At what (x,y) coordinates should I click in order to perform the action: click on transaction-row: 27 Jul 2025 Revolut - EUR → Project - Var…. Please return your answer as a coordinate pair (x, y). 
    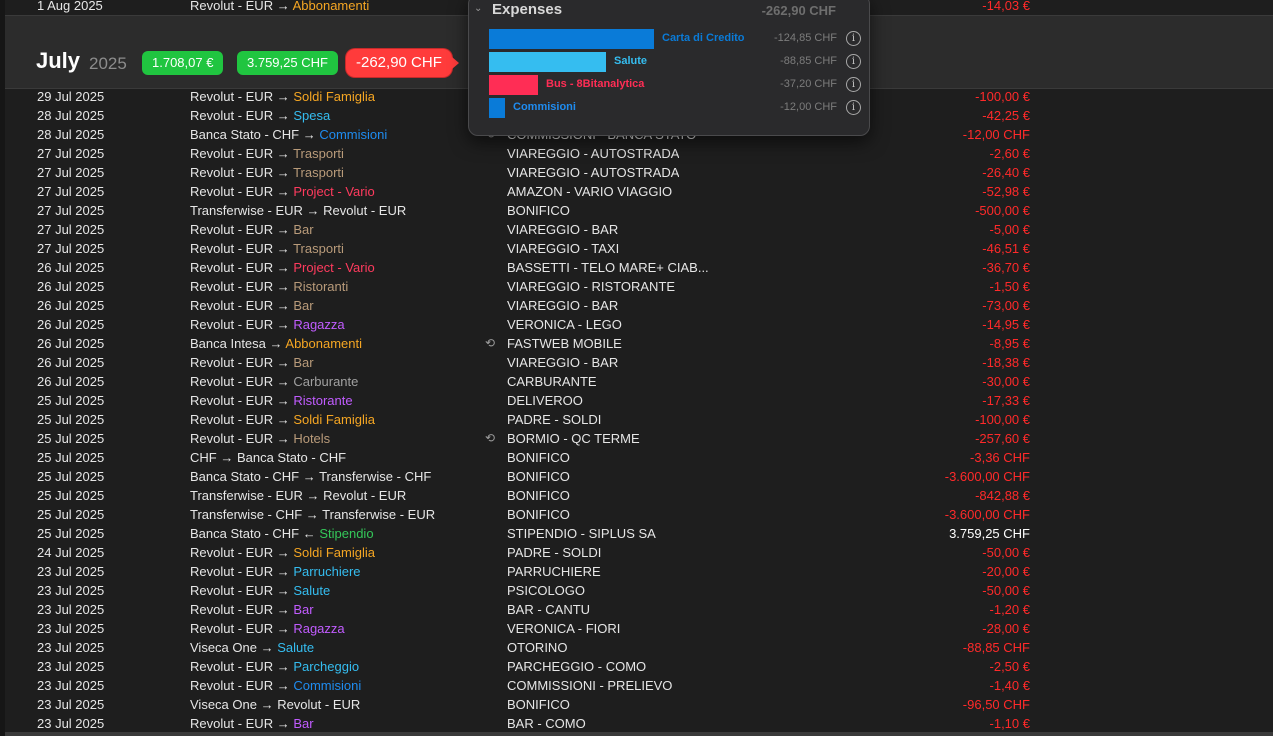
    Looking at the image, I should click on (636, 191).